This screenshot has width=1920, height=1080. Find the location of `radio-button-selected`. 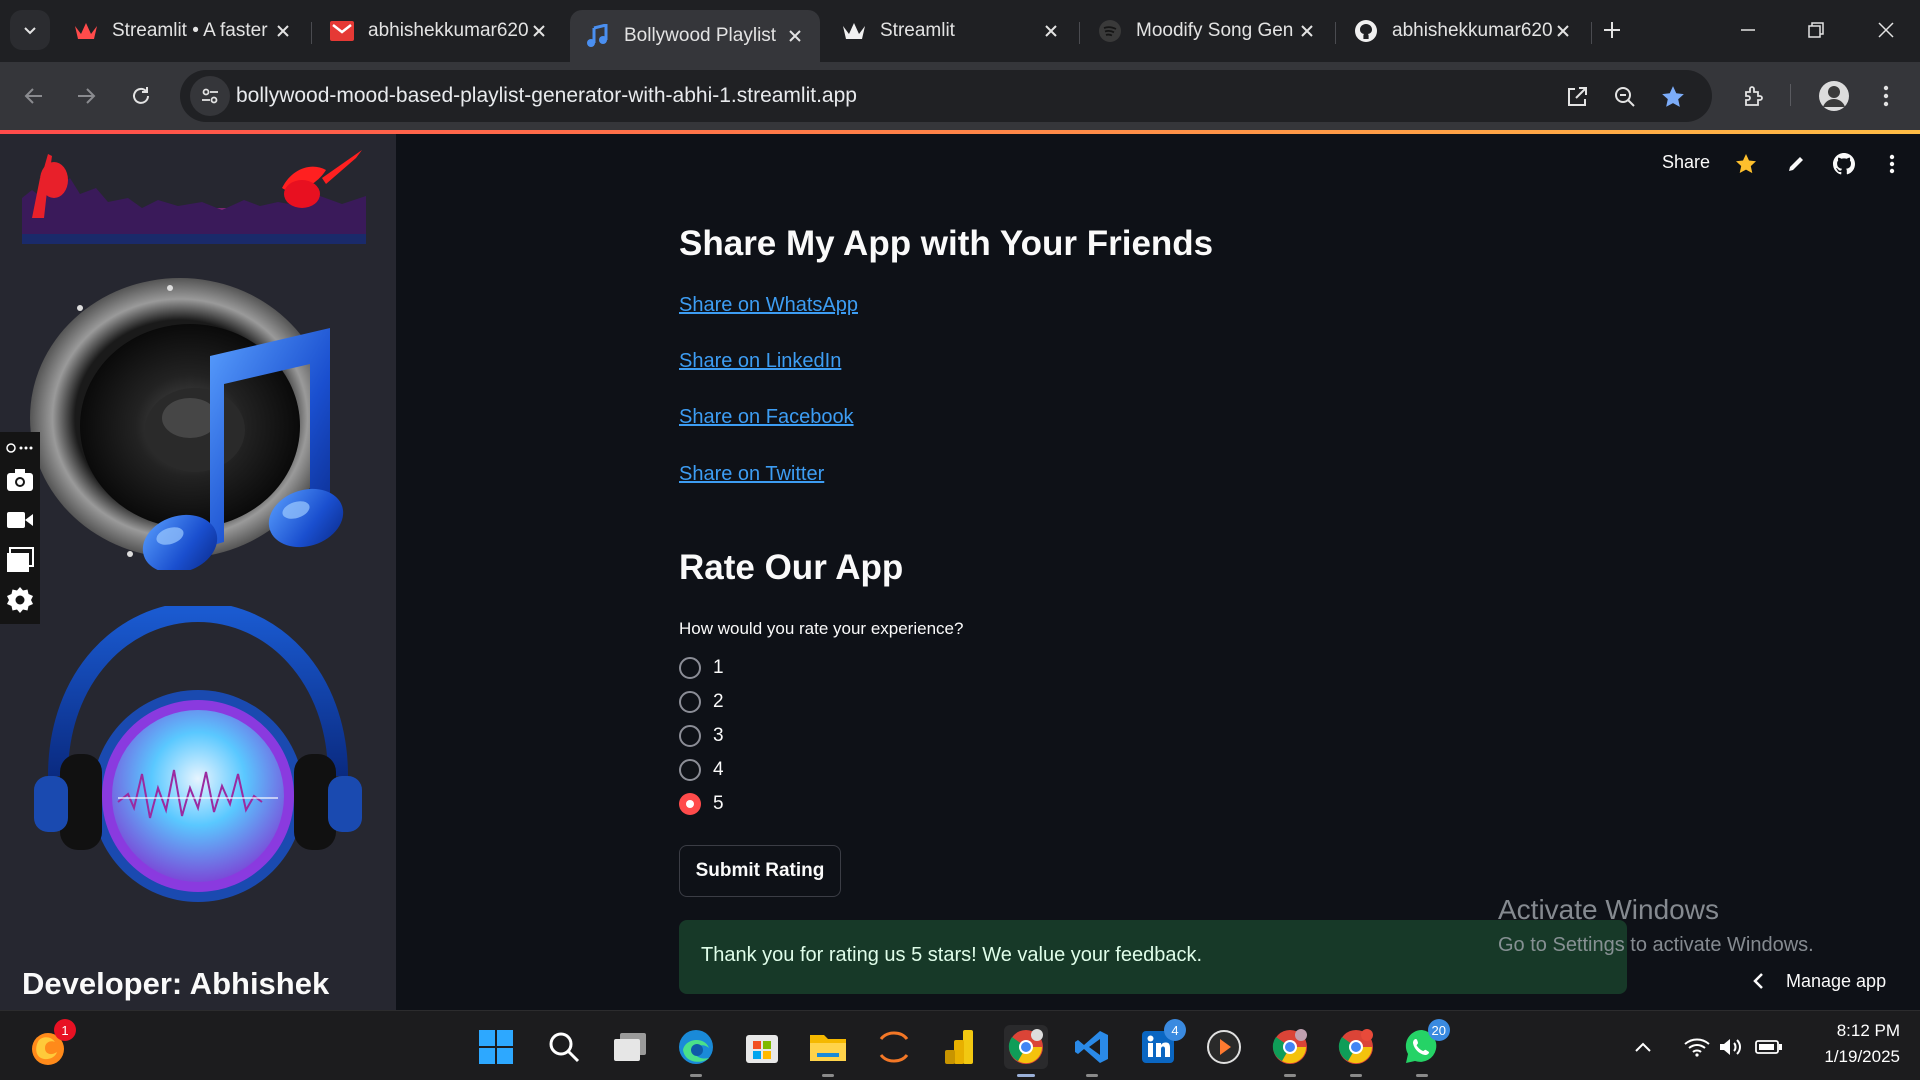

radio-button-selected is located at coordinates (690, 804).